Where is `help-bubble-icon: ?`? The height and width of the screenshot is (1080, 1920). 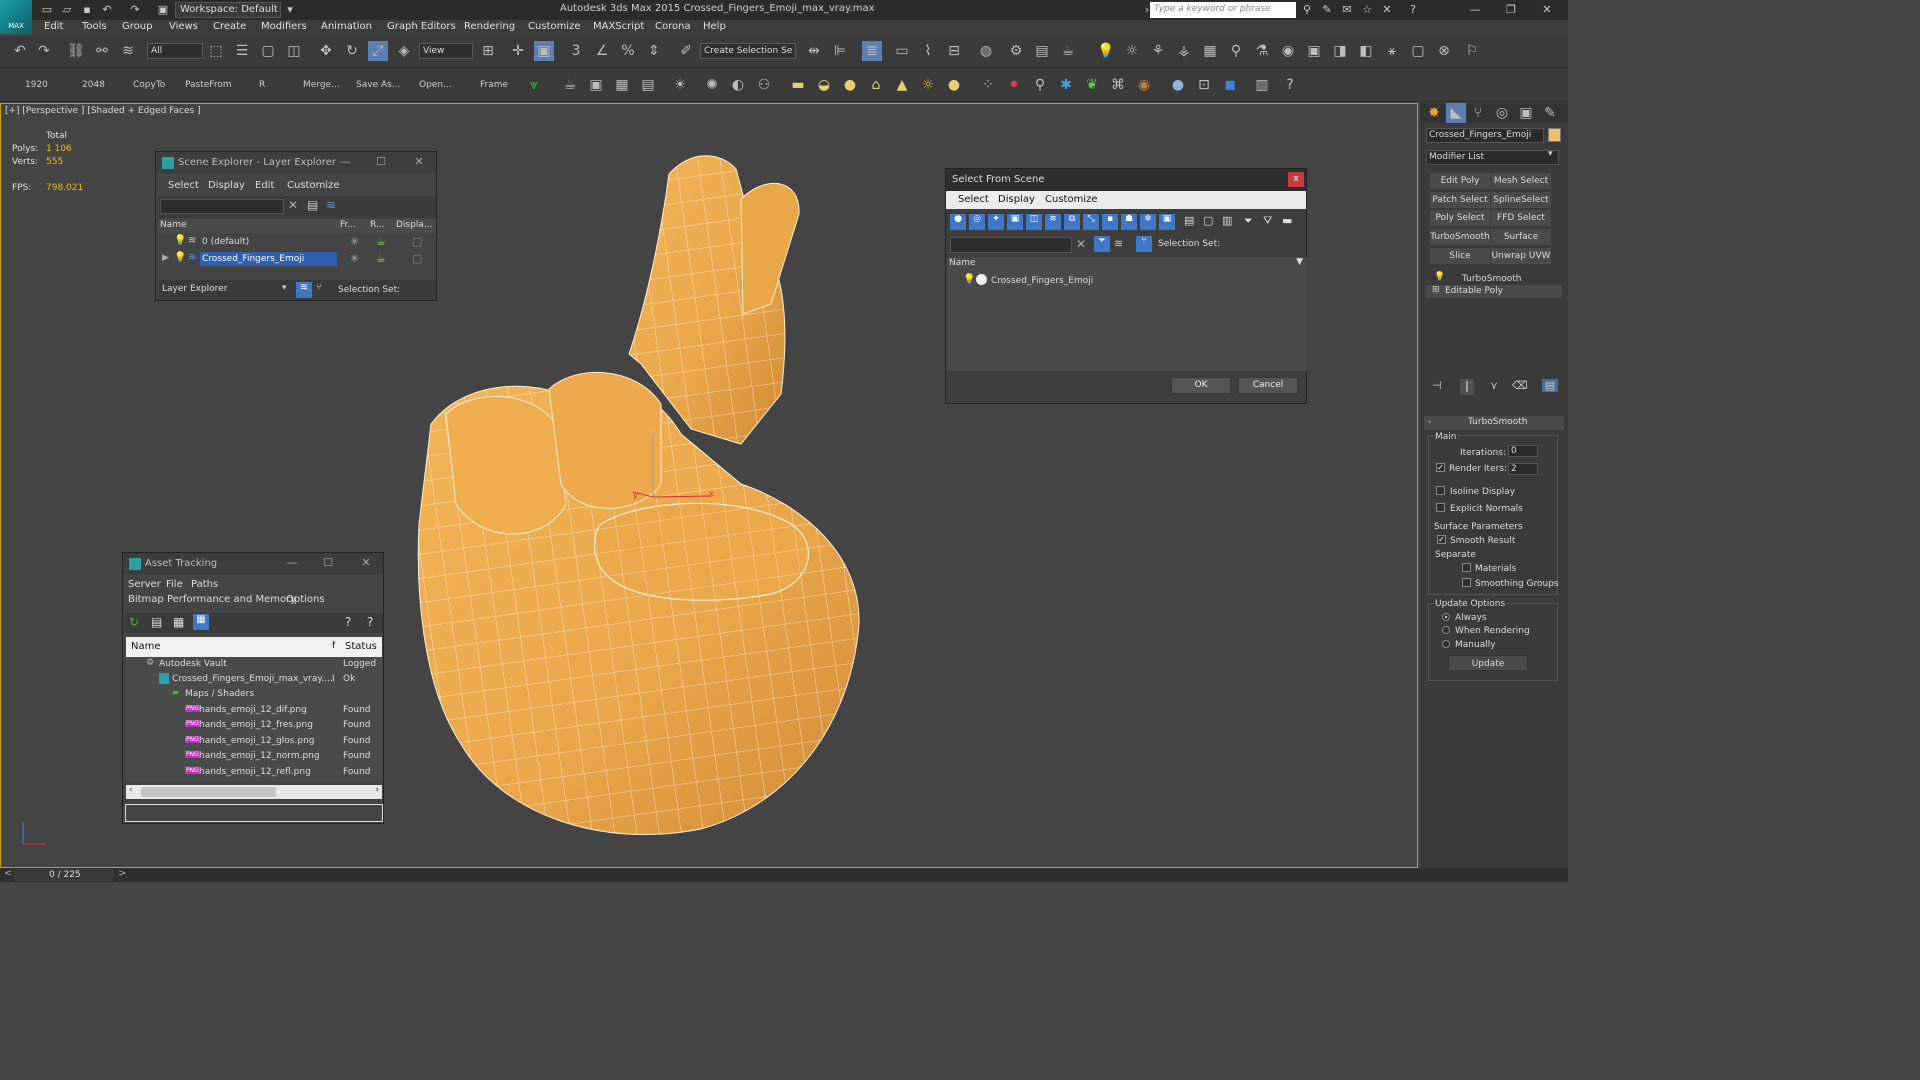 help-bubble-icon: ? is located at coordinates (348, 622).